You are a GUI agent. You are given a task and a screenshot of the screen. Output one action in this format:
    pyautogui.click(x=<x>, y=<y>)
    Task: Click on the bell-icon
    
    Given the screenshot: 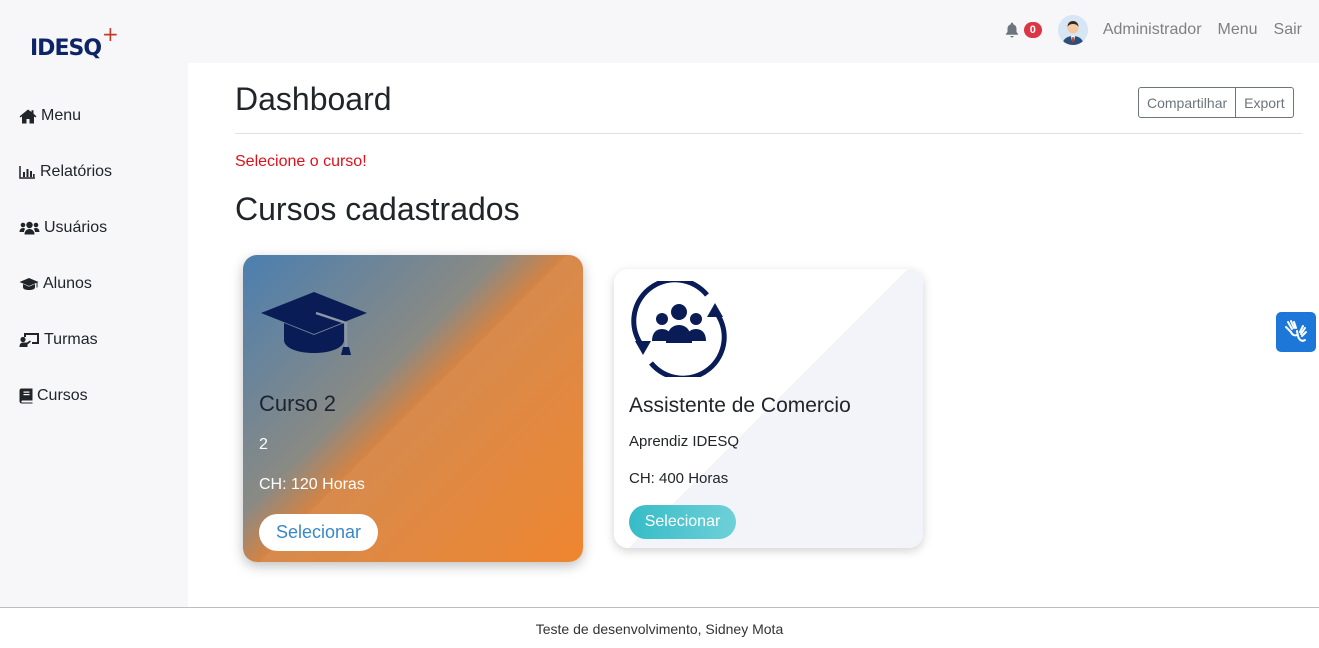 What is the action you would take?
    pyautogui.click(x=1012, y=30)
    